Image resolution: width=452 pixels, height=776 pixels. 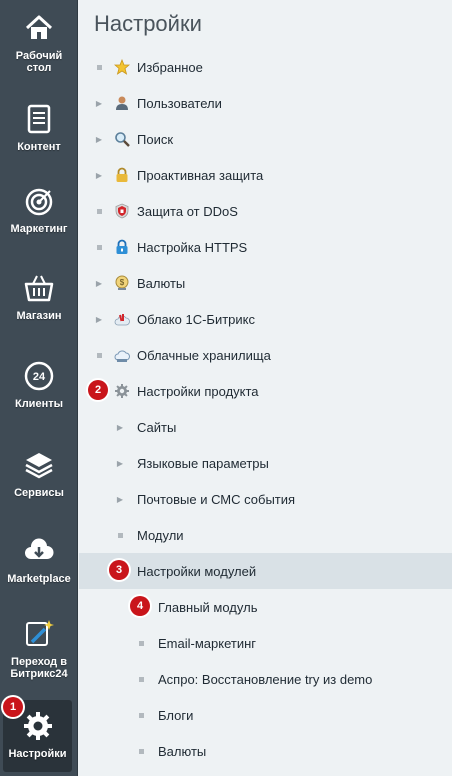 What do you see at coordinates (265, 247) in the screenshot?
I see `tree-item-https-settings: Настройка HTTPS` at bounding box center [265, 247].